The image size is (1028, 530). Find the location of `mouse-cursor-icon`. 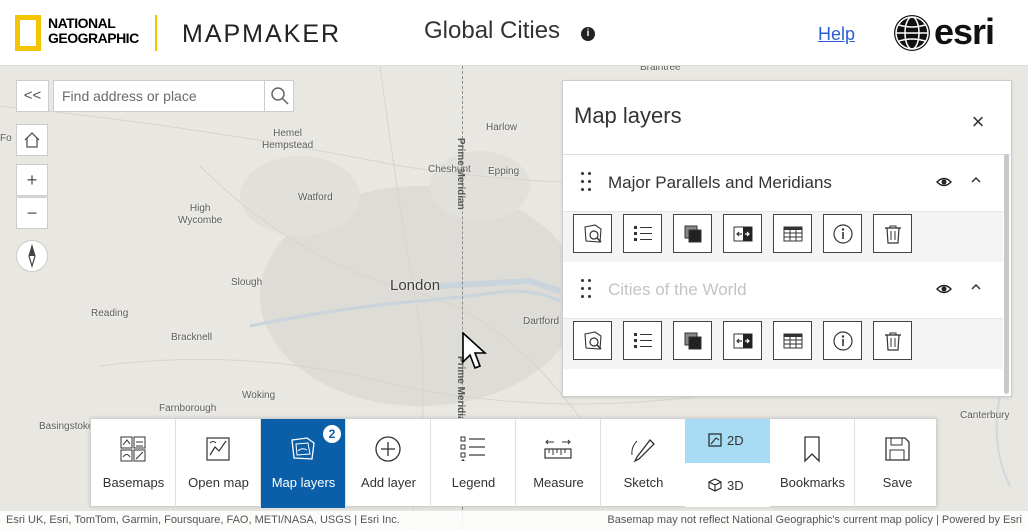

mouse-cursor-icon is located at coordinates (475, 351).